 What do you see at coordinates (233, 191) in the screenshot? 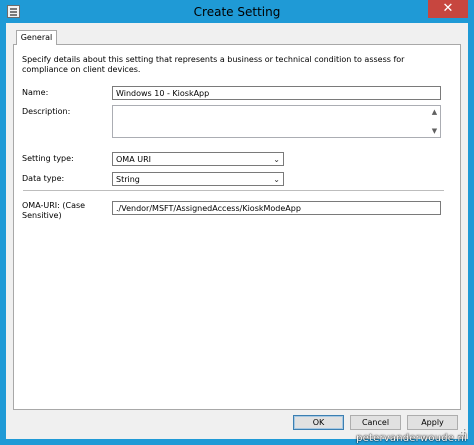
I see `section-divider` at bounding box center [233, 191].